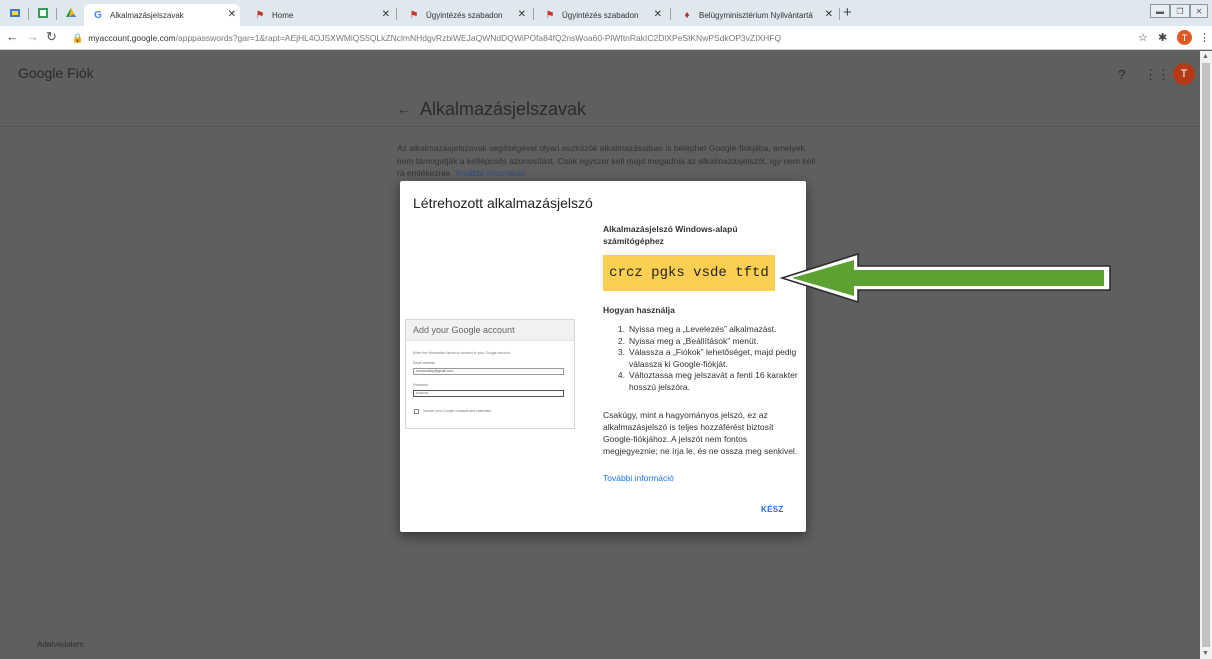 The height and width of the screenshot is (659, 1212). Describe the element at coordinates (1184, 74) in the screenshot. I see `account-avatar: T` at that location.